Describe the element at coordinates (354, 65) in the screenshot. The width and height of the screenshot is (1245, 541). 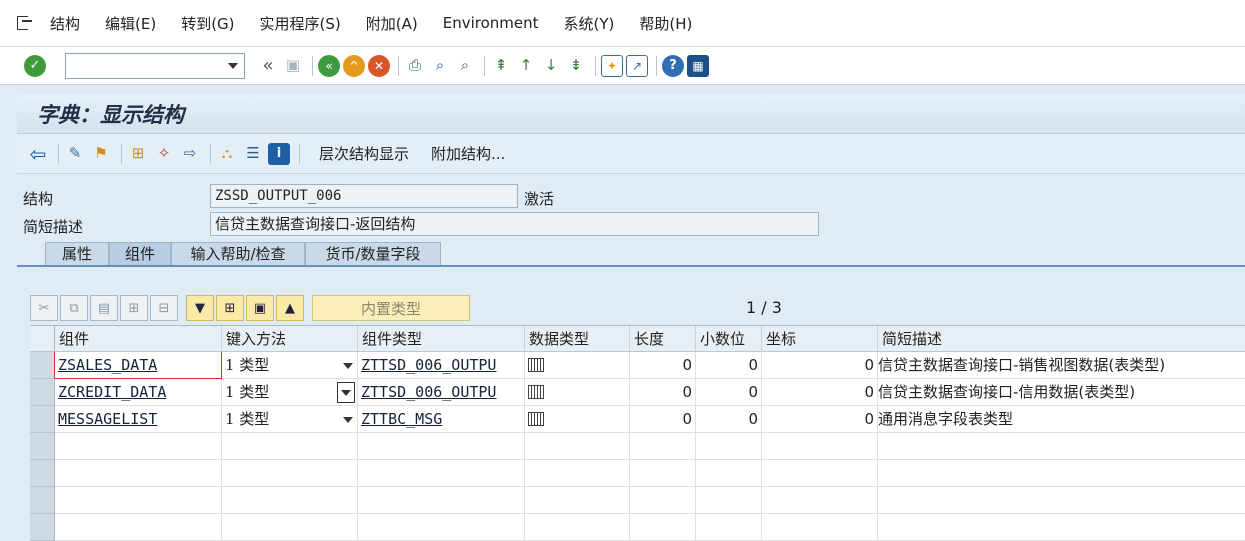
I see `exit-icon: ^` at that location.